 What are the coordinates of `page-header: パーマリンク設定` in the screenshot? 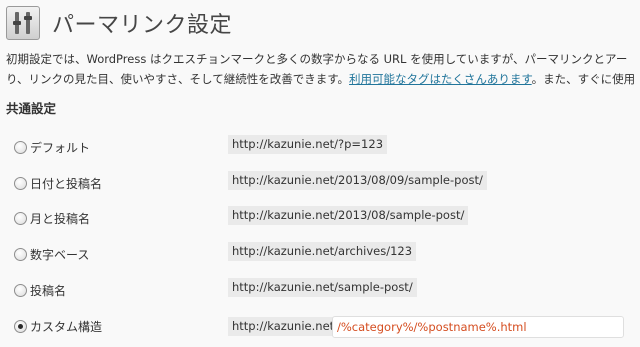 It's located at (119, 23).